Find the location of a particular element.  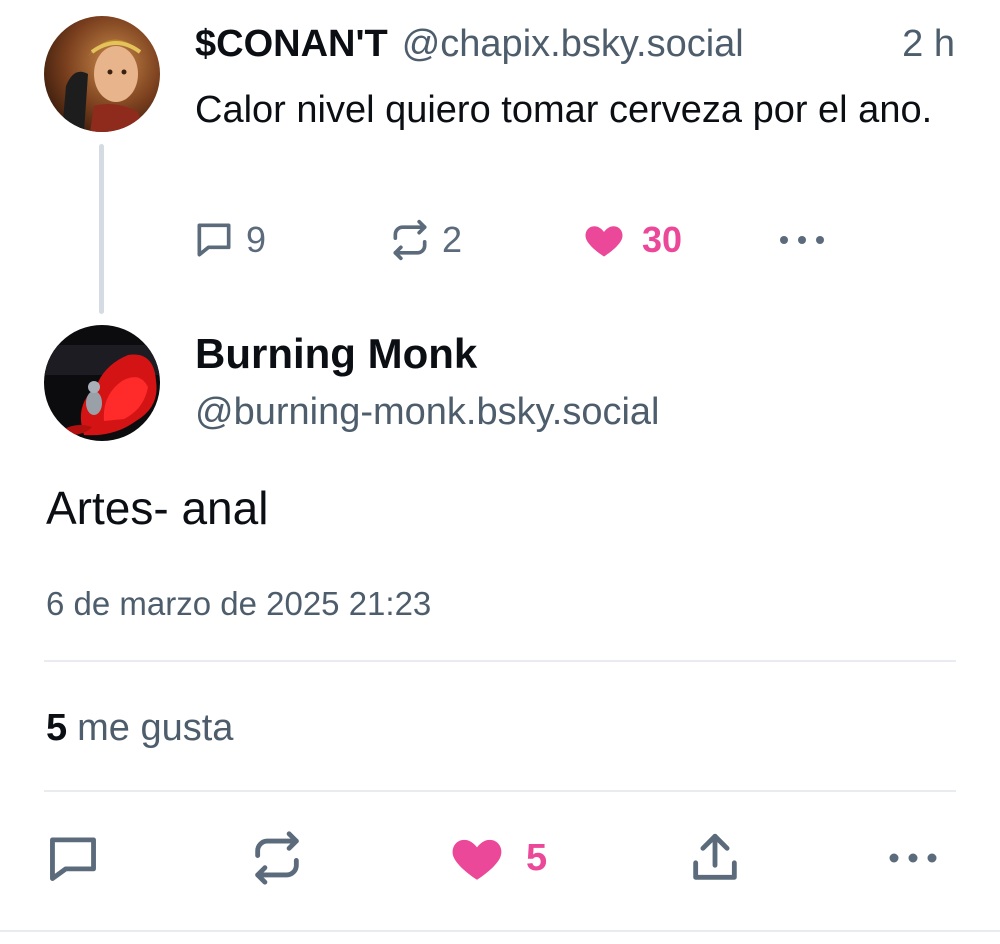

reply-button is located at coordinates (73, 858).